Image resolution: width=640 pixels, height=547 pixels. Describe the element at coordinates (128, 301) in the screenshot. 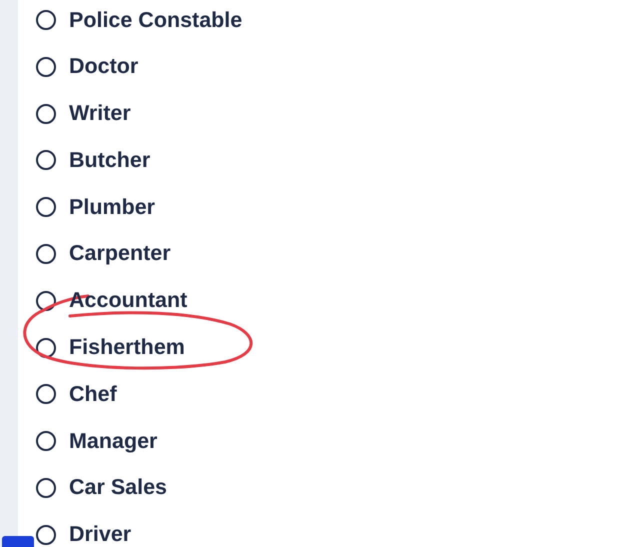

I see `option-label: Accountant` at that location.